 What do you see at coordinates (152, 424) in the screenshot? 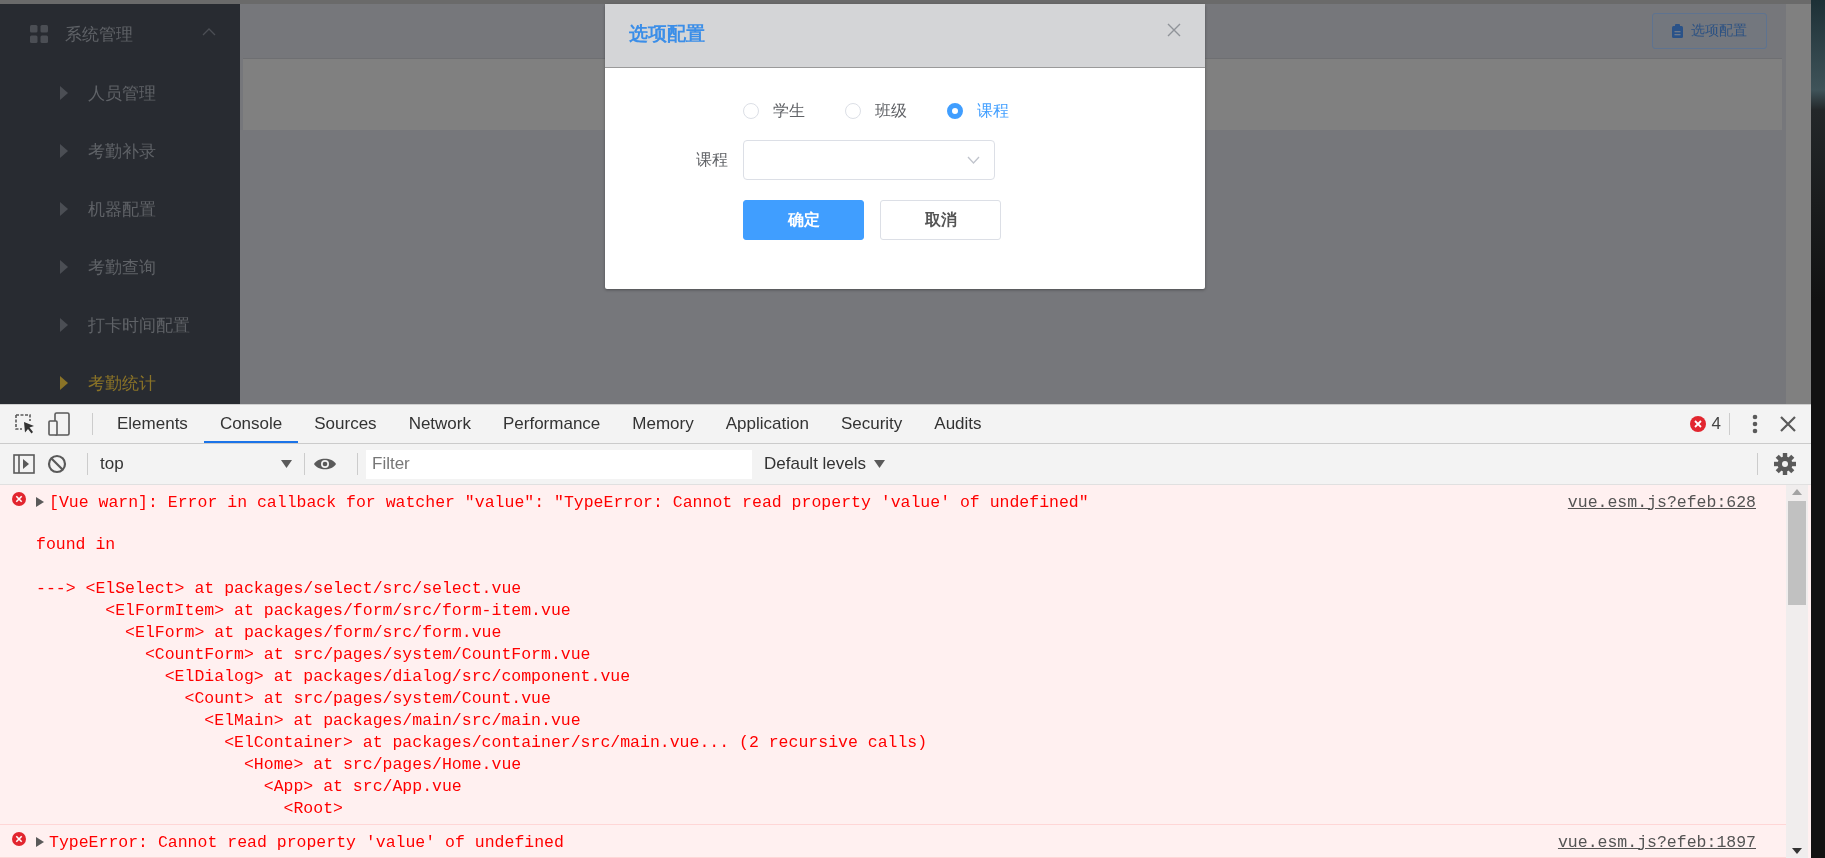
I see `devtools-tab: Elements` at bounding box center [152, 424].